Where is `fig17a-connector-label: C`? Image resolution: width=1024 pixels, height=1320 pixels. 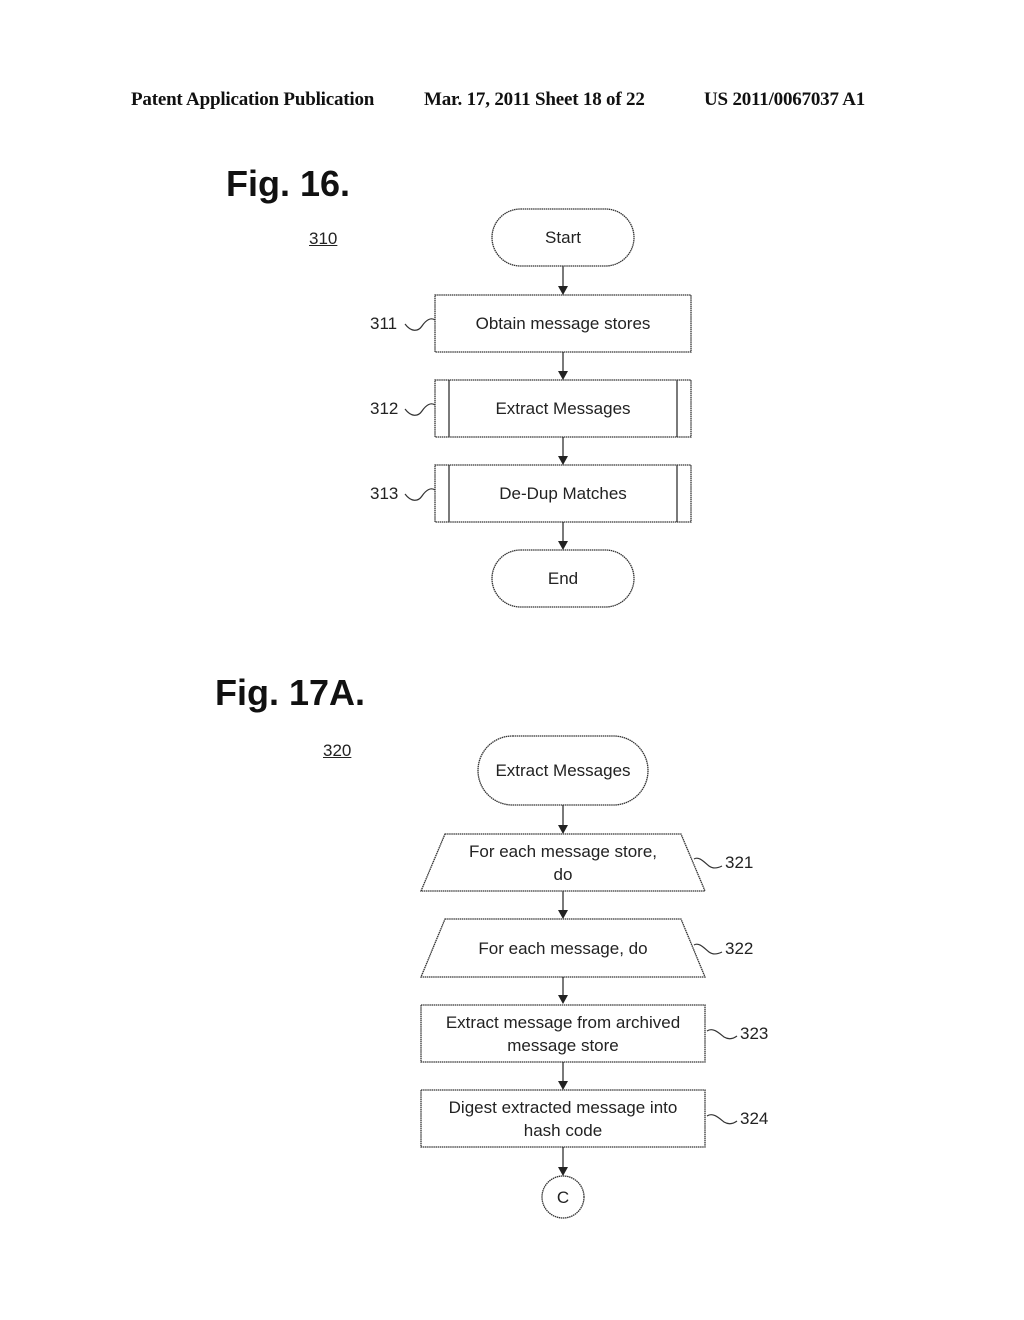 fig17a-connector-label: C is located at coordinates (563, 1197).